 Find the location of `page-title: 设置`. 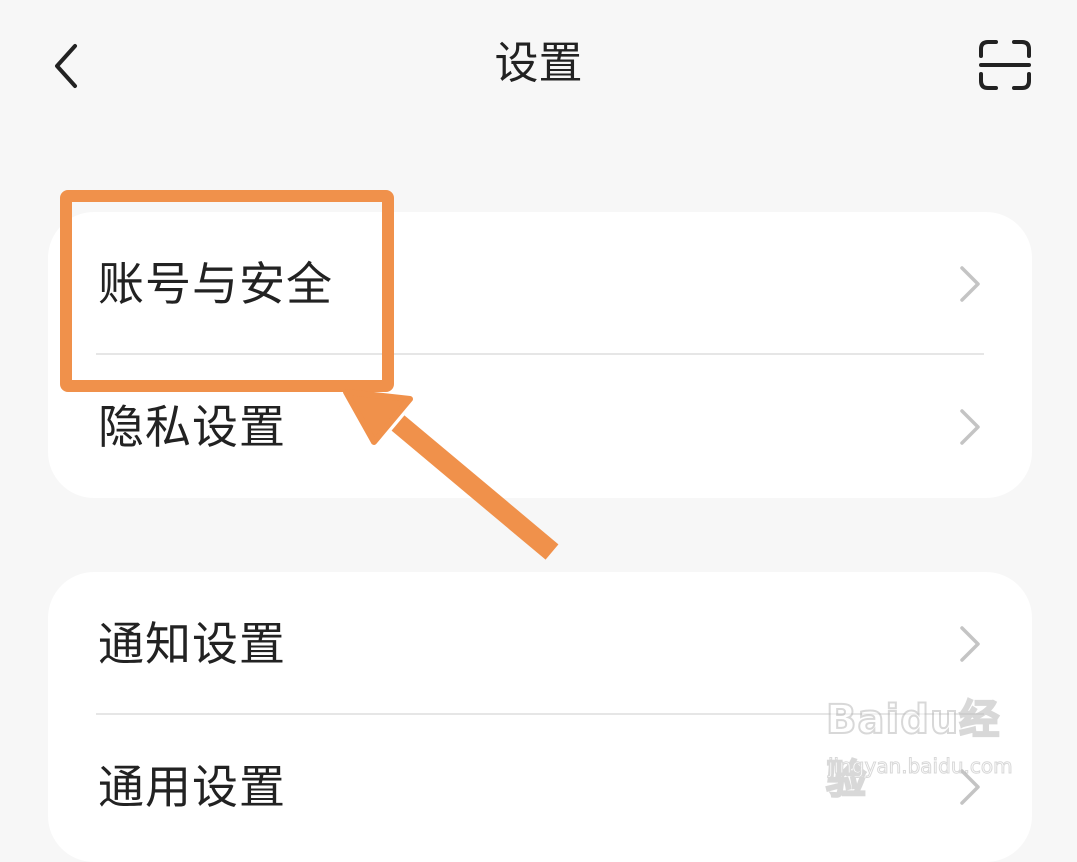

page-title: 设置 is located at coordinates (538, 63).